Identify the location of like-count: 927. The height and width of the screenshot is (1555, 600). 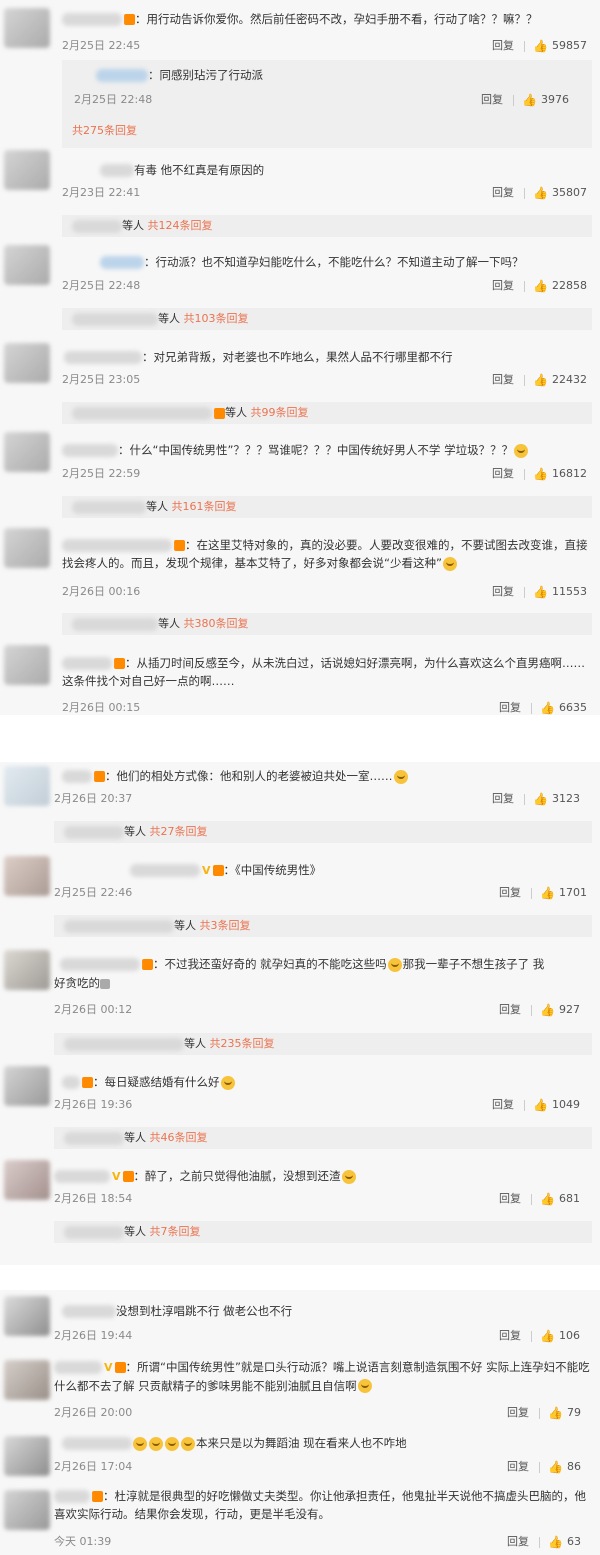
(569, 1009).